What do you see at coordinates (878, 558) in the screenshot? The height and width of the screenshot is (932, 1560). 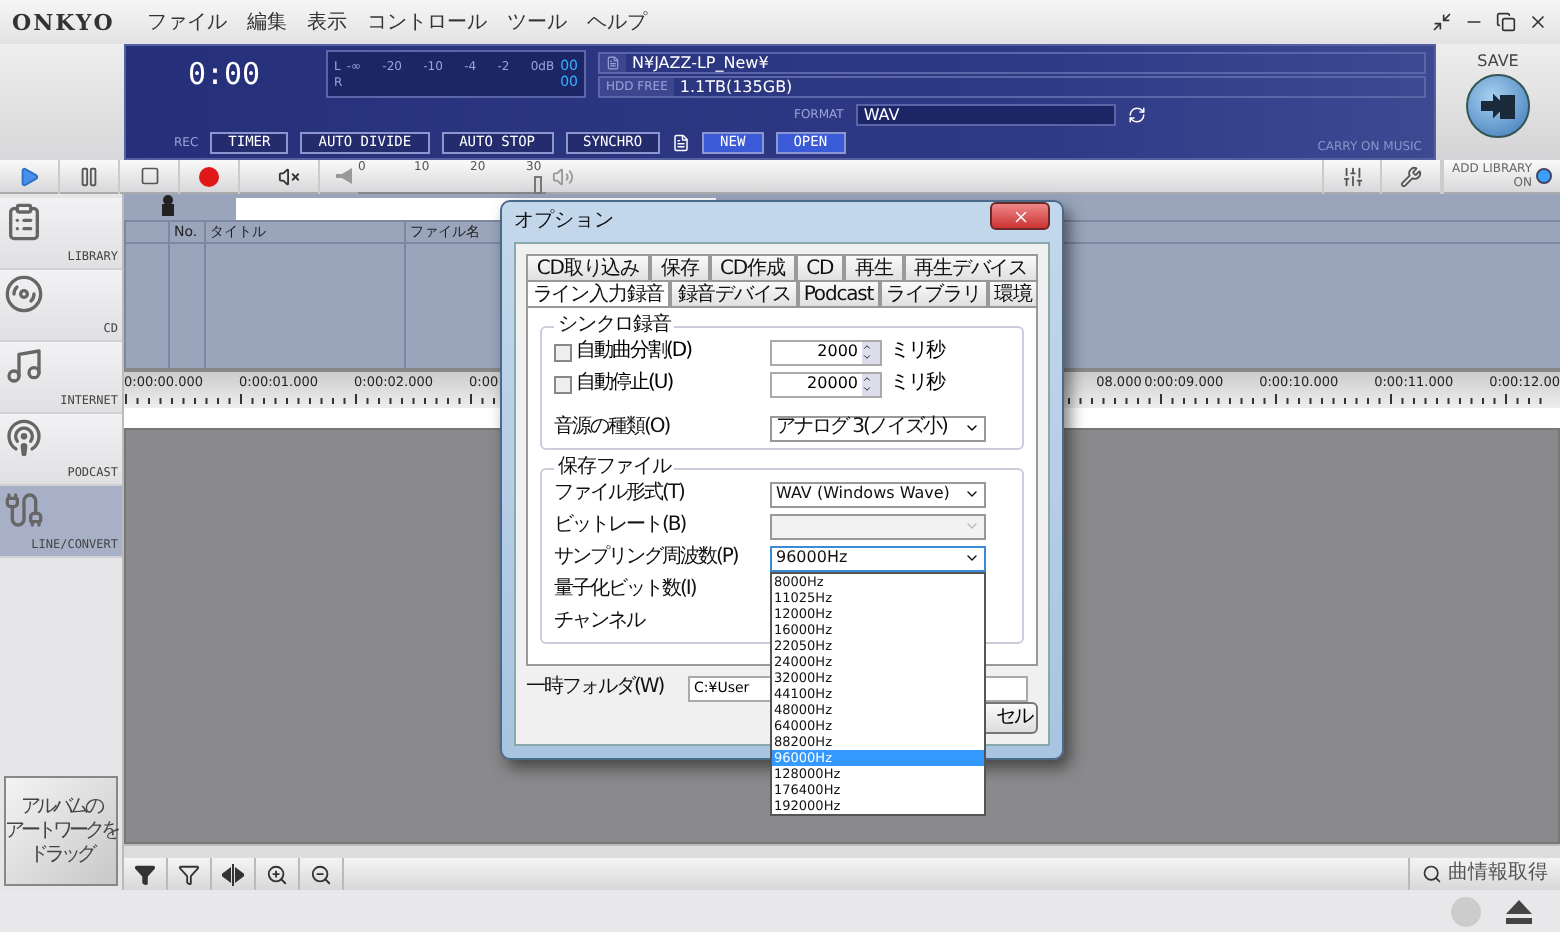 I see `select-field: 96000Hz` at bounding box center [878, 558].